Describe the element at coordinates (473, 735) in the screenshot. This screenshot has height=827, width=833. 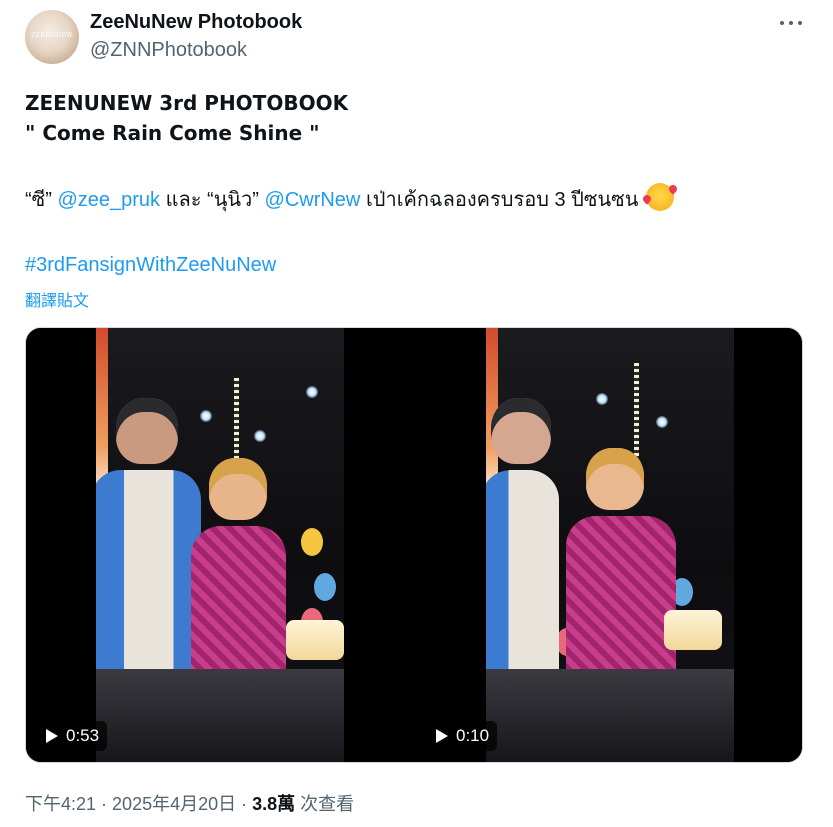
I see `video-2-duration: 0:10` at that location.